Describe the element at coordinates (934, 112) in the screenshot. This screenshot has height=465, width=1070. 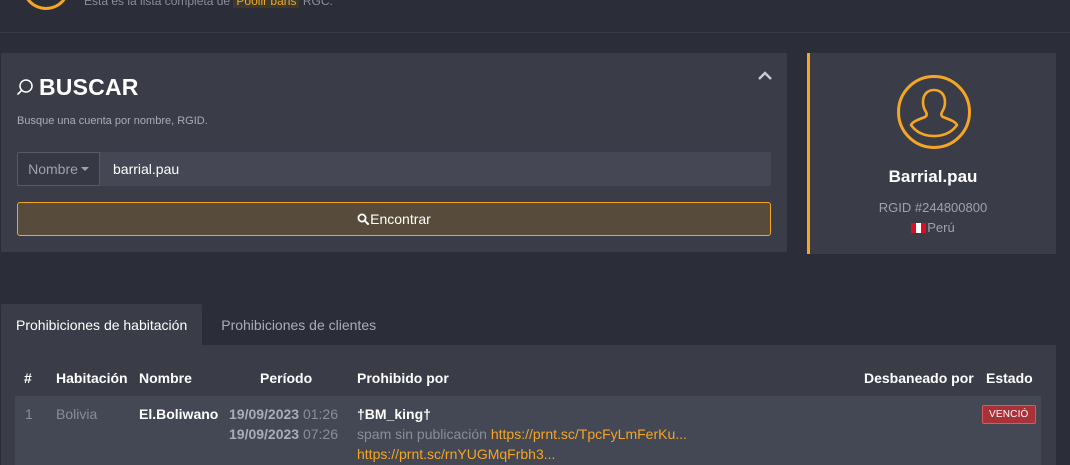
I see `avatar` at that location.